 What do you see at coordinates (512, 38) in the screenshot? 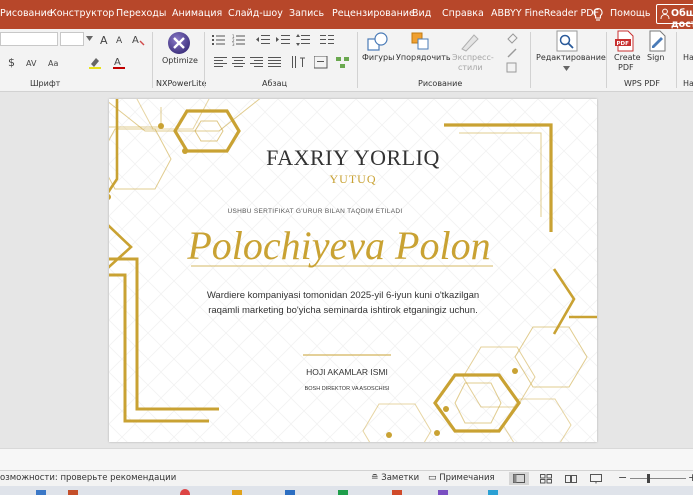
I see `shape-fill-icon` at bounding box center [512, 38].